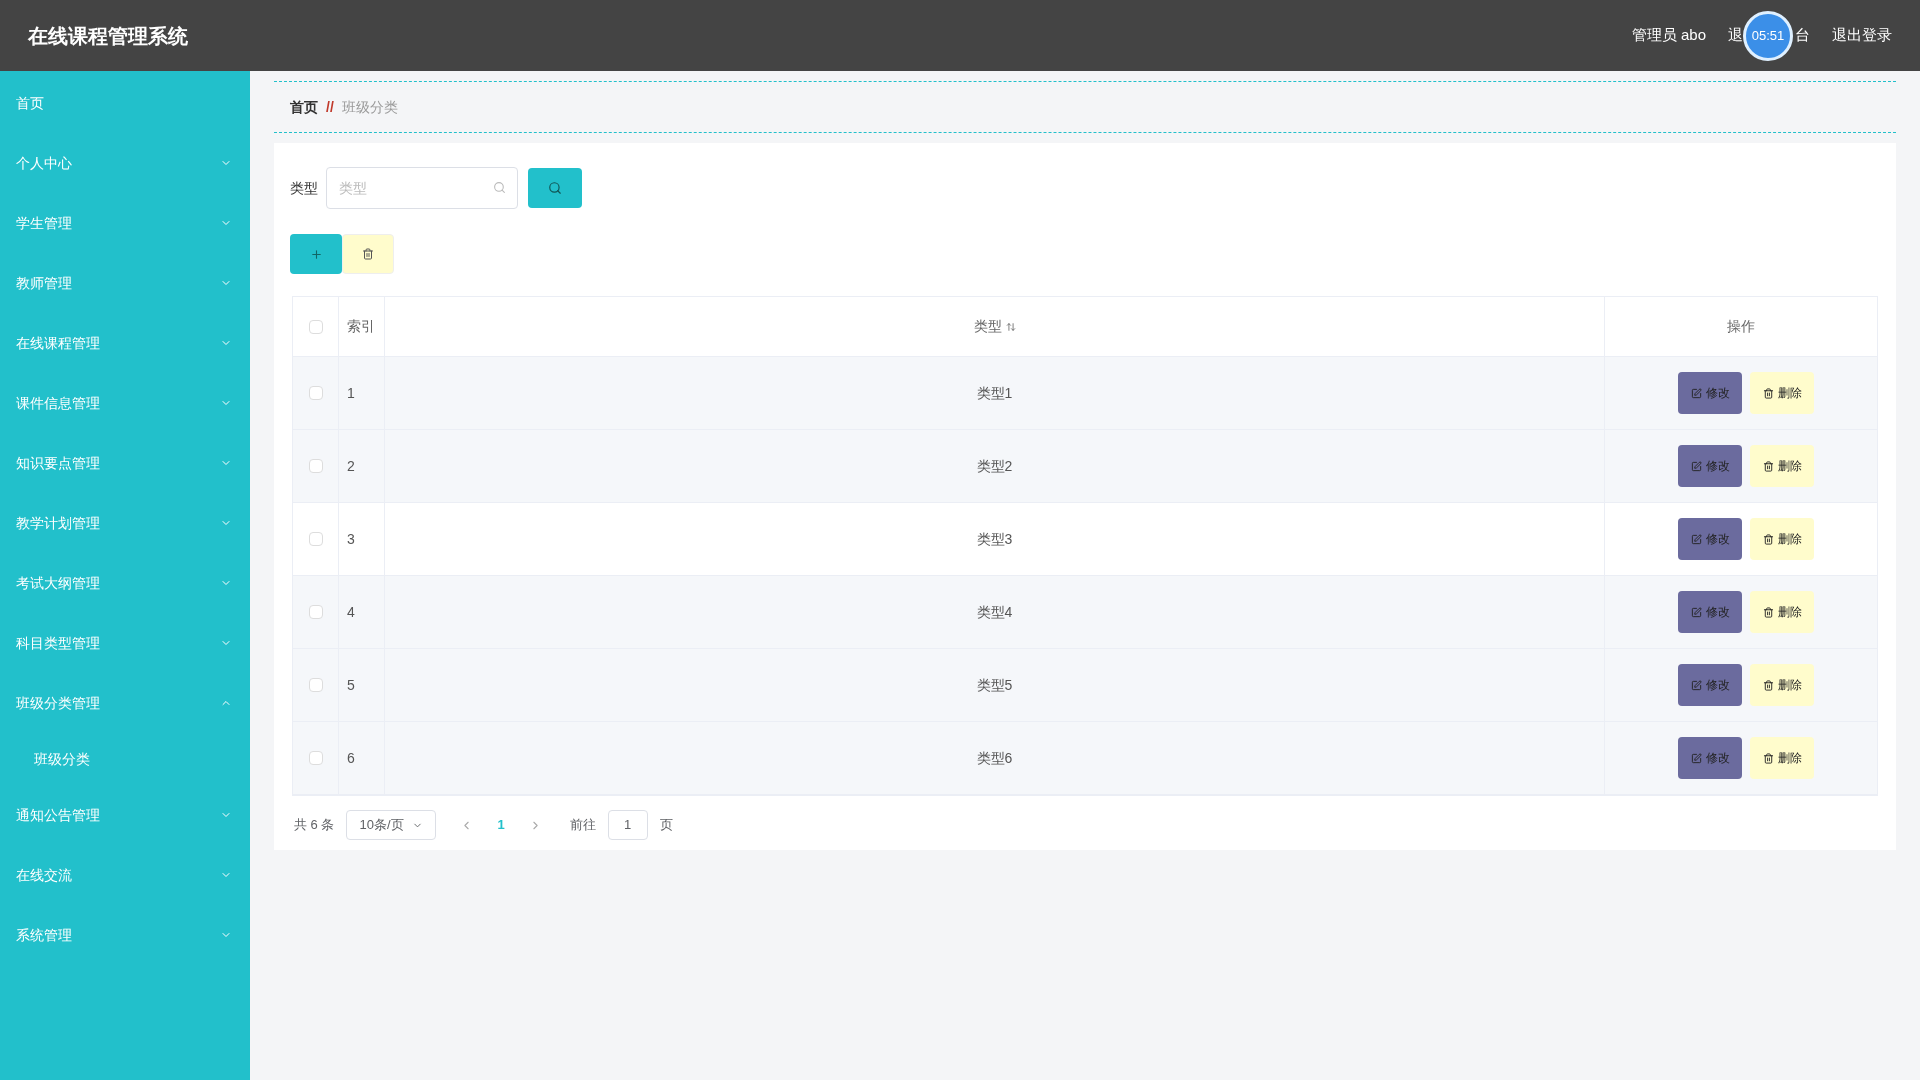 This screenshot has width=1920, height=1080. Describe the element at coordinates (351, 466) in the screenshot. I see `table-cell-text: 2` at that location.